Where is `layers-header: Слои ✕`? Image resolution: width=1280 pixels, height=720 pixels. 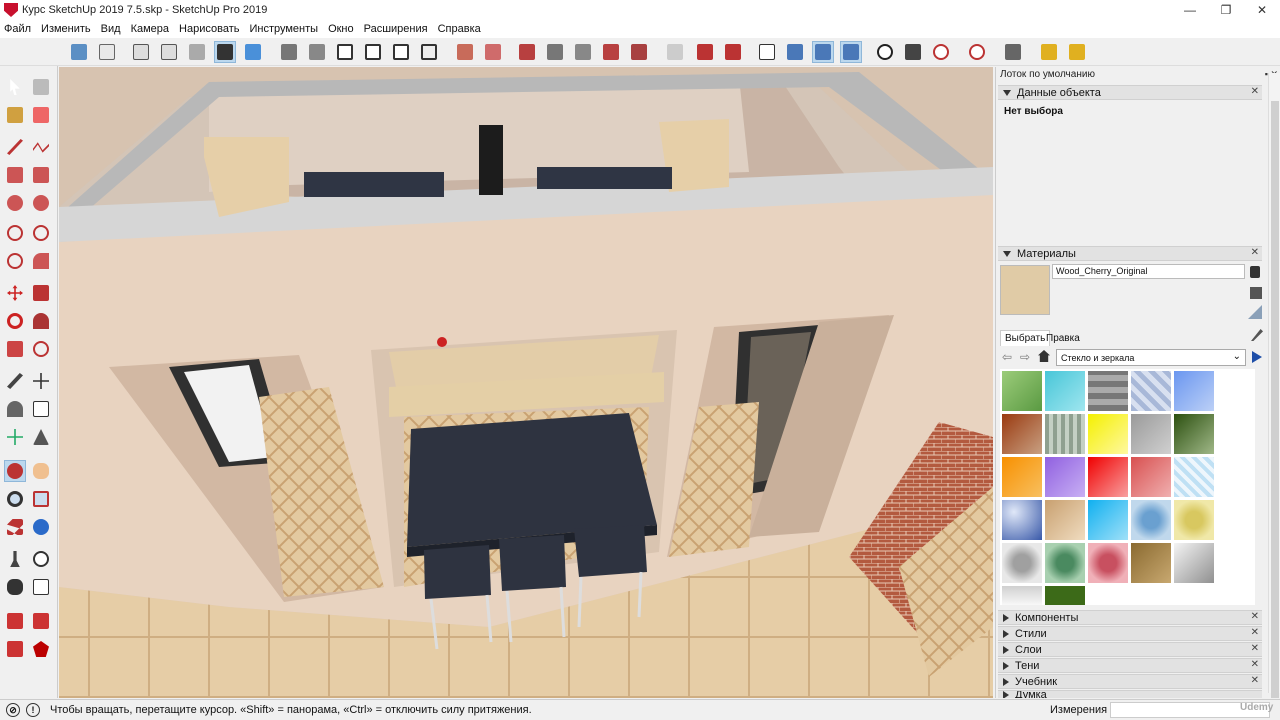 layers-header: Слои ✕ is located at coordinates (1130, 649).